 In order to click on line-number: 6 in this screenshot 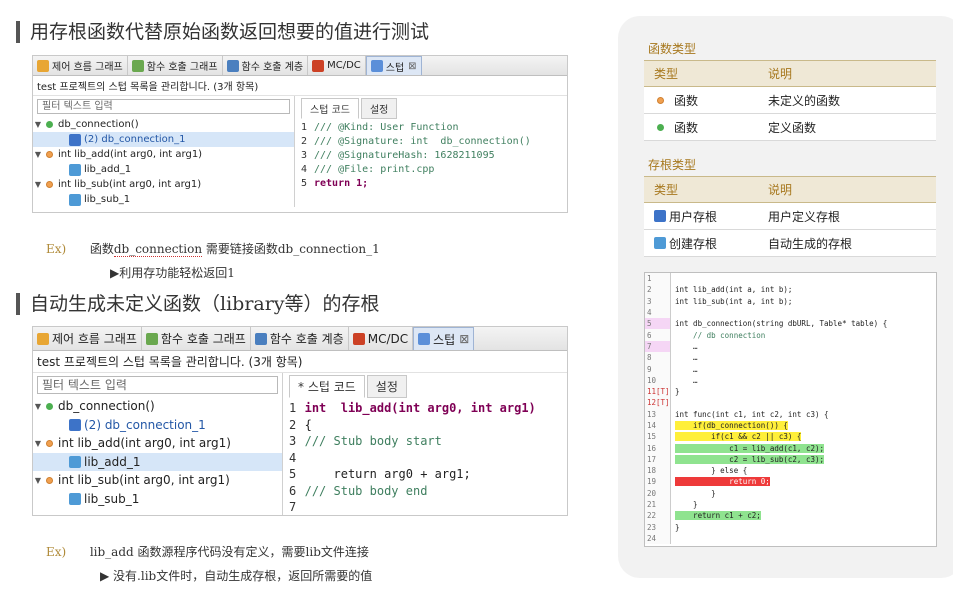, I will do `click(293, 490)`.